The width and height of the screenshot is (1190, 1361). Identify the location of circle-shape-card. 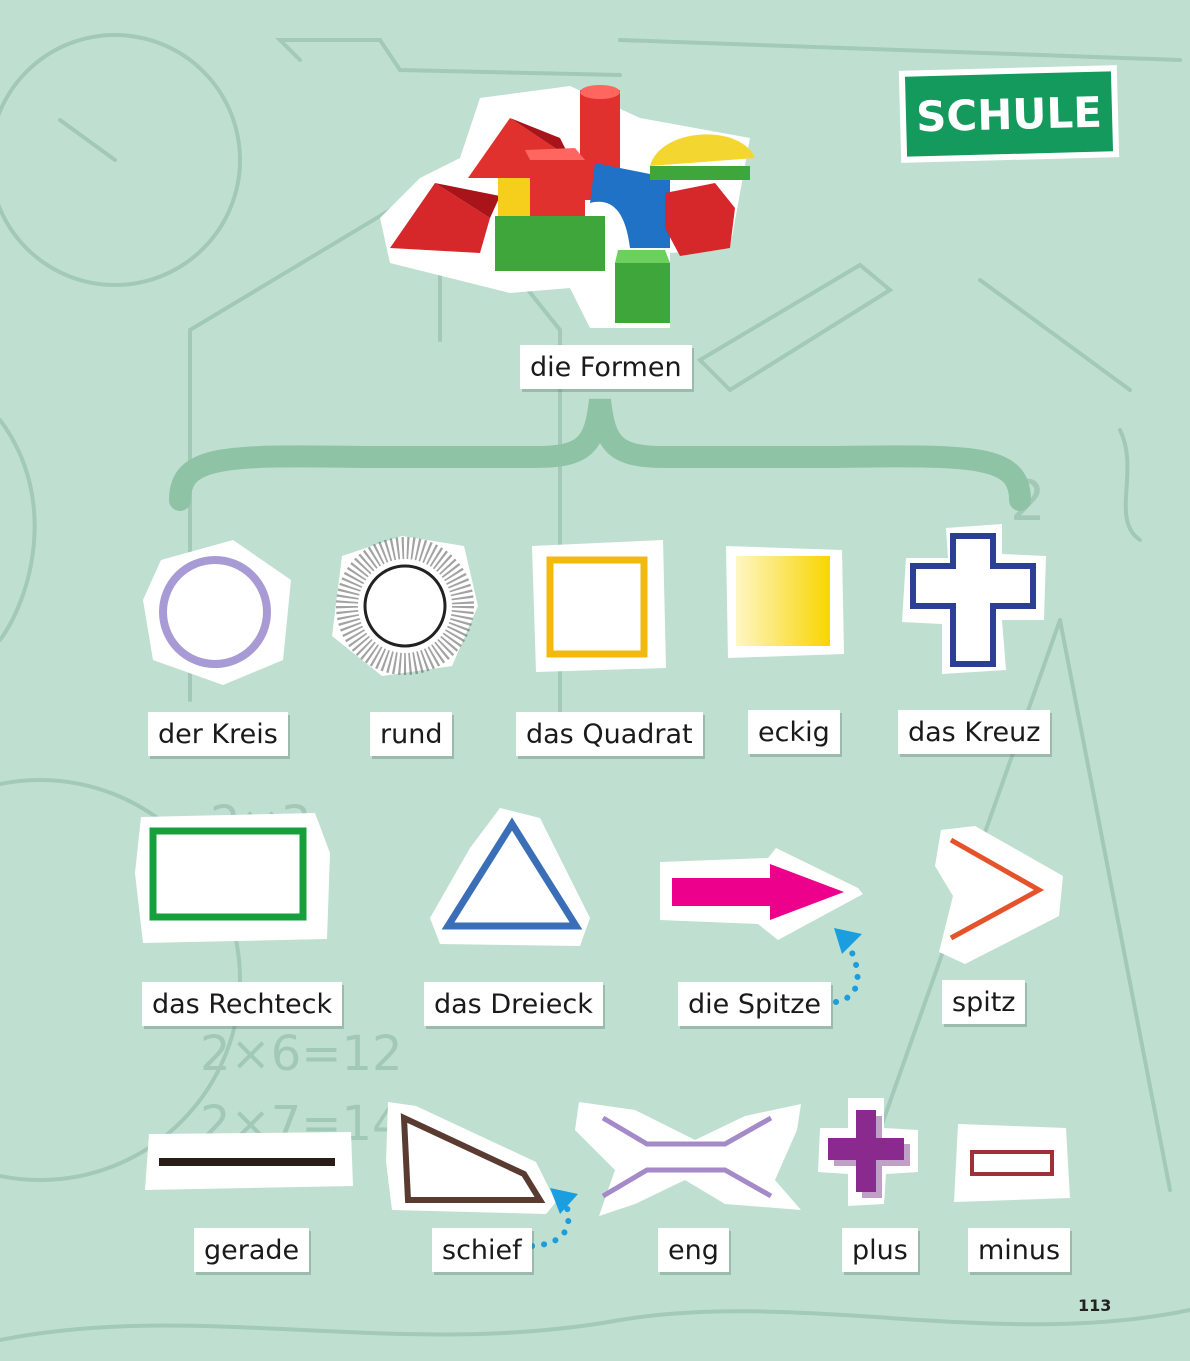
(217, 612).